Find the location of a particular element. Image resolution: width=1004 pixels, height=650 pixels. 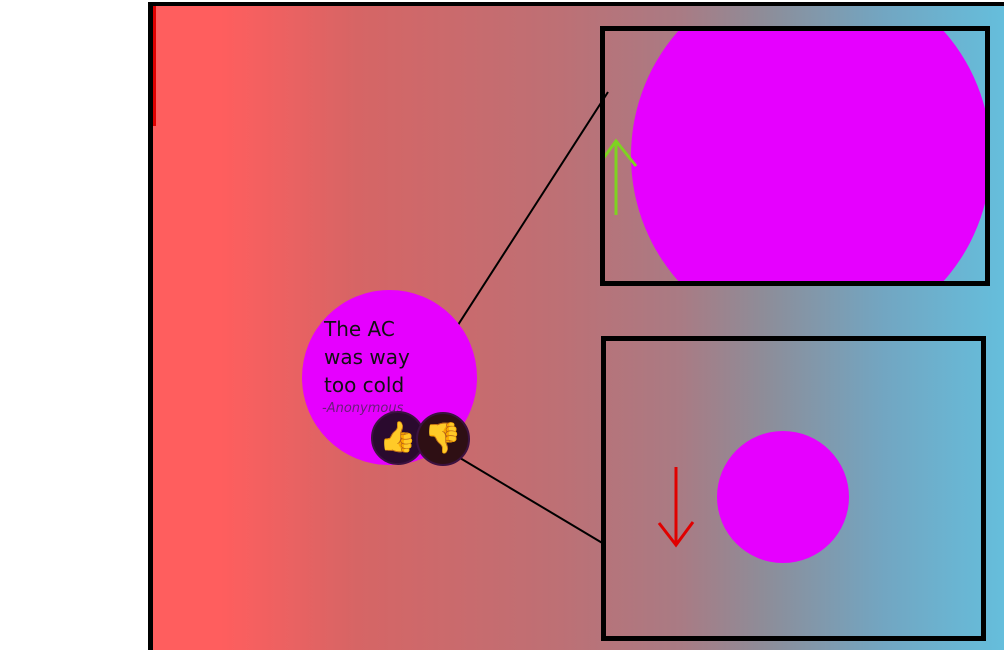

thumbs-down-icon: 👎 is located at coordinates (443, 438).